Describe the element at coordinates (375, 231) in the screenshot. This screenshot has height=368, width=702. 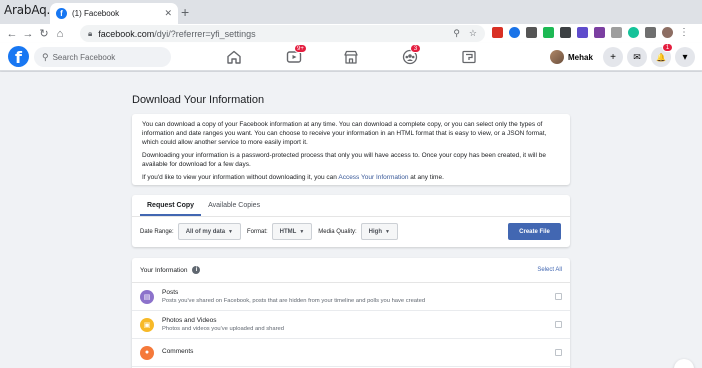
I see `media-quality-value: High` at that location.